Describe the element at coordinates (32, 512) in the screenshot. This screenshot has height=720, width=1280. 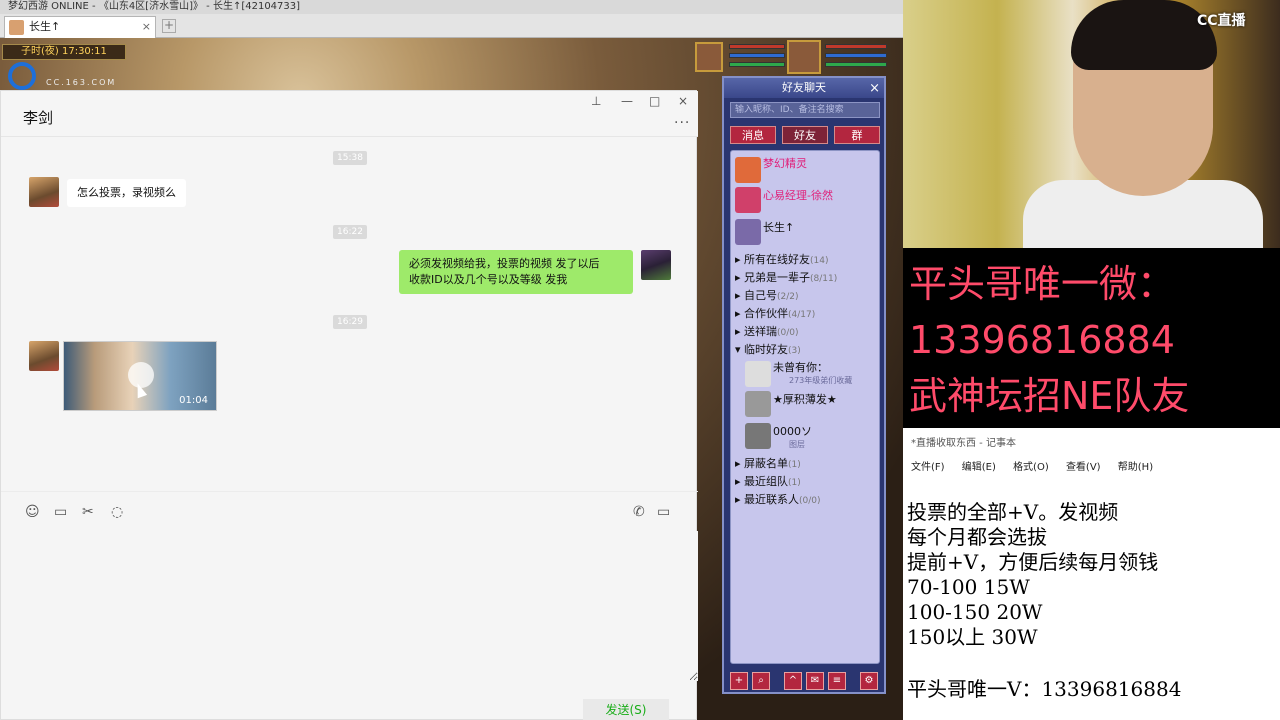
I see `emoji-icon: ☺` at that location.